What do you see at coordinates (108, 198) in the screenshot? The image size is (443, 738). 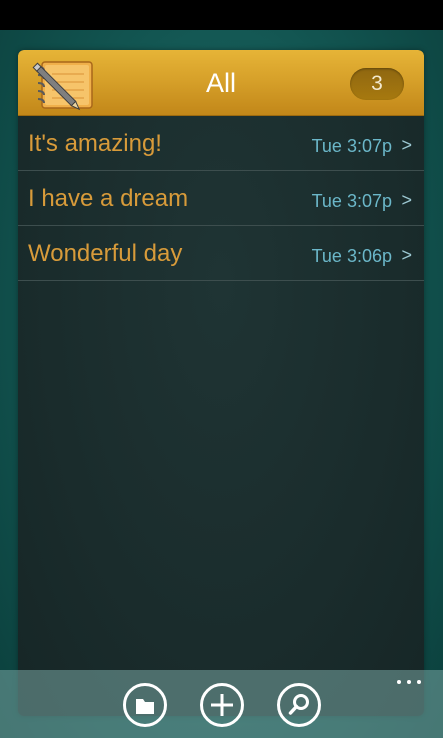 I see `note-title: I have a dream` at bounding box center [108, 198].